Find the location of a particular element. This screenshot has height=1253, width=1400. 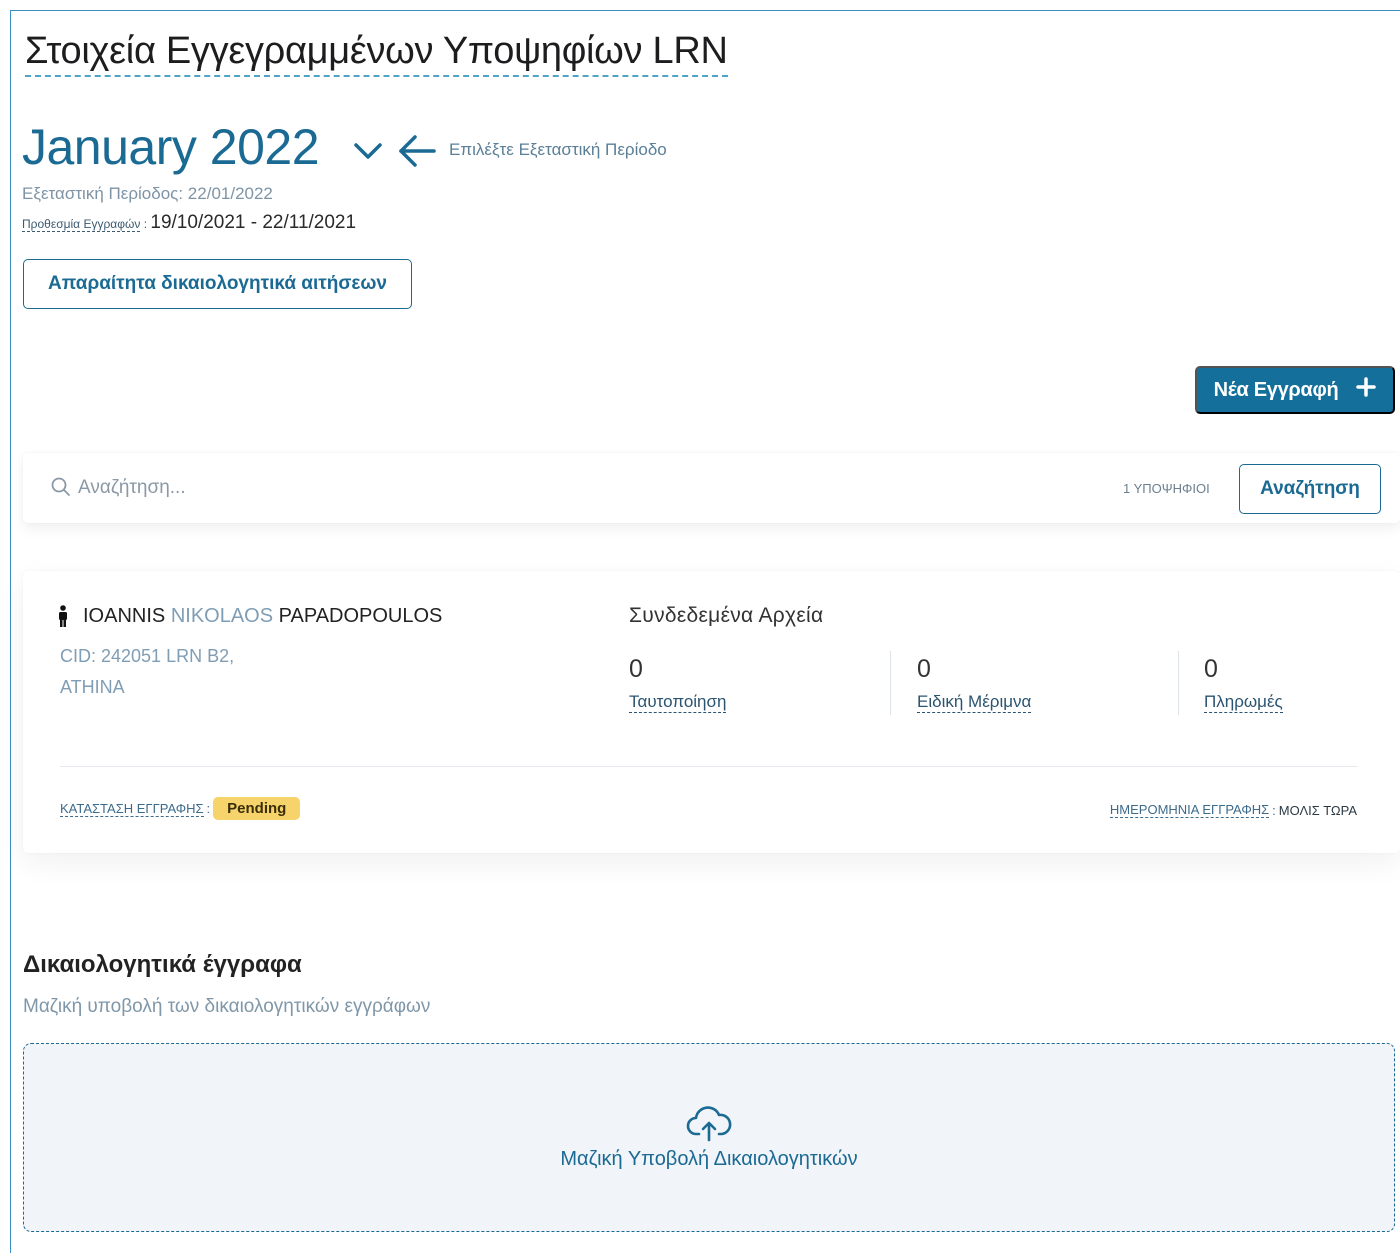

search-icon is located at coordinates (61, 489).